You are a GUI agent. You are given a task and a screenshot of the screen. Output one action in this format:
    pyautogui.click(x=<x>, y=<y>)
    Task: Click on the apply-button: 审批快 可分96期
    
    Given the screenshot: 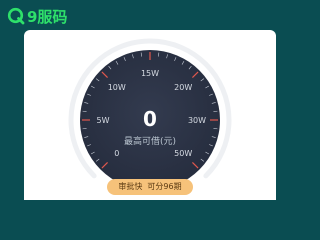 What is the action you would take?
    pyautogui.click(x=150, y=187)
    